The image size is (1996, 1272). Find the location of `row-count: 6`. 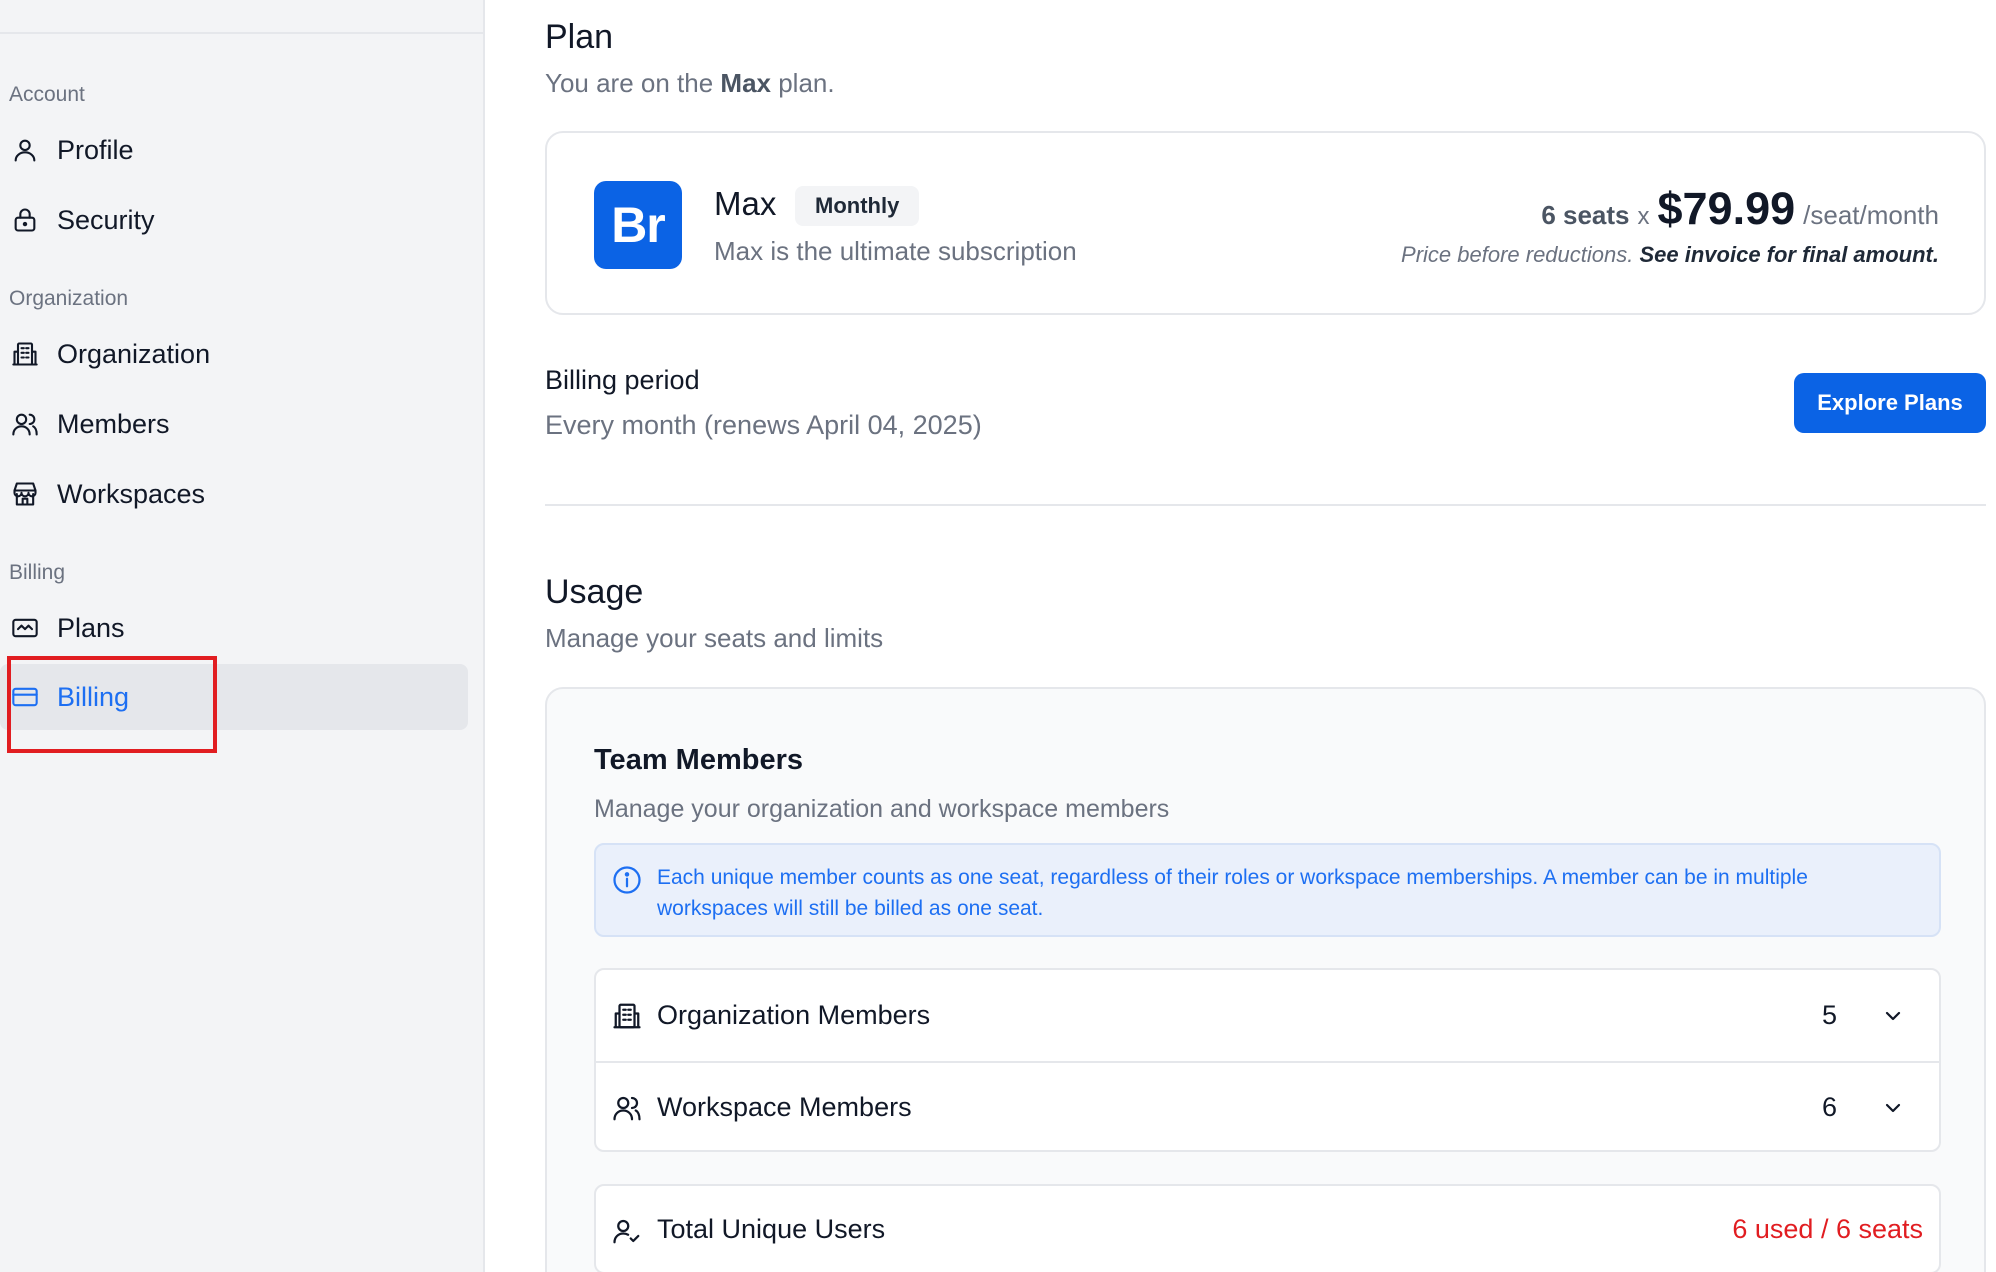

row-count: 6 is located at coordinates (1829, 1107).